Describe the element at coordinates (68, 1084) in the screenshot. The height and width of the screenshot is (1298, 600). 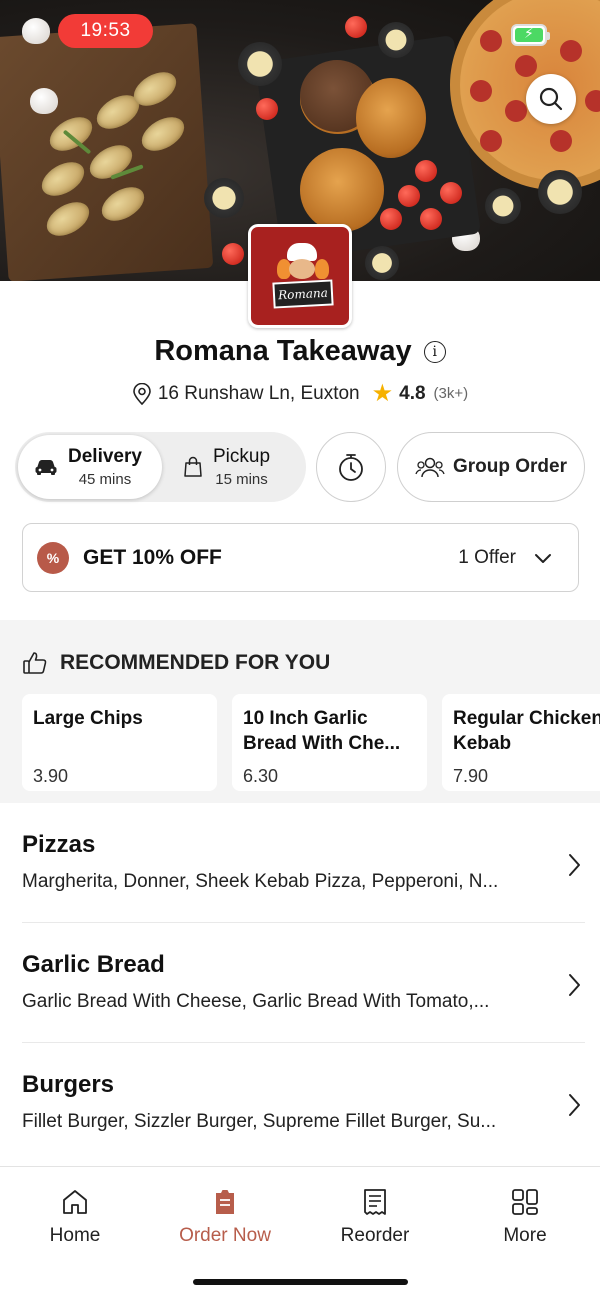
I see `category-title: Burgers` at that location.